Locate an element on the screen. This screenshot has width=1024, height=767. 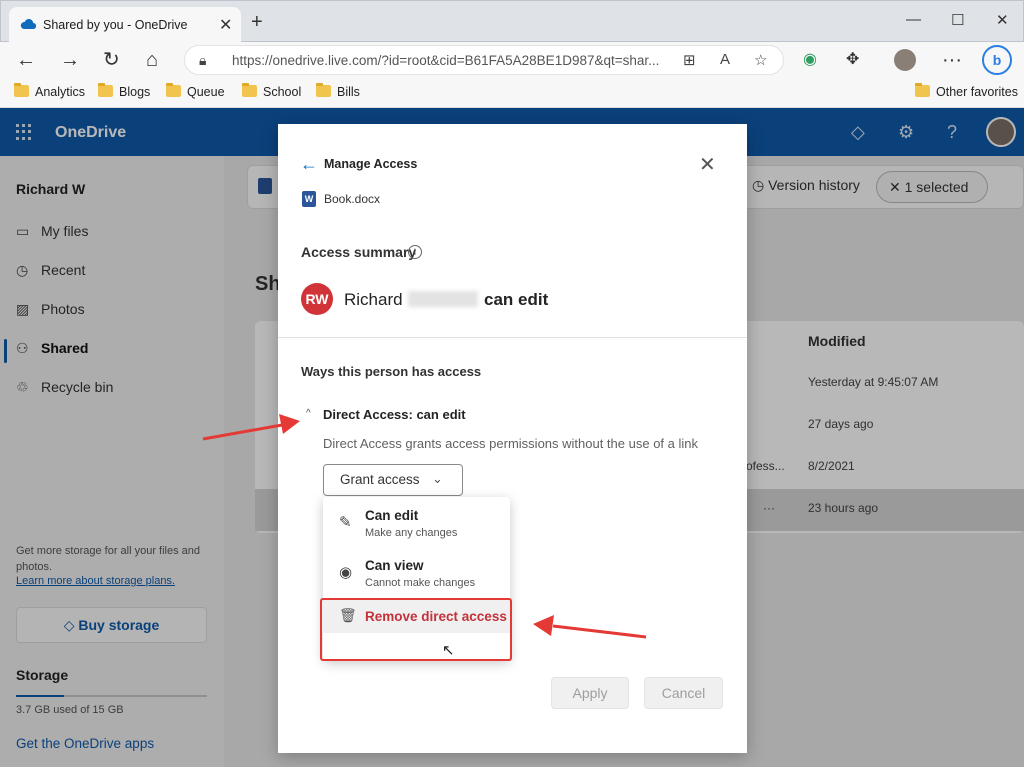
divider is located at coordinates (512, 337).